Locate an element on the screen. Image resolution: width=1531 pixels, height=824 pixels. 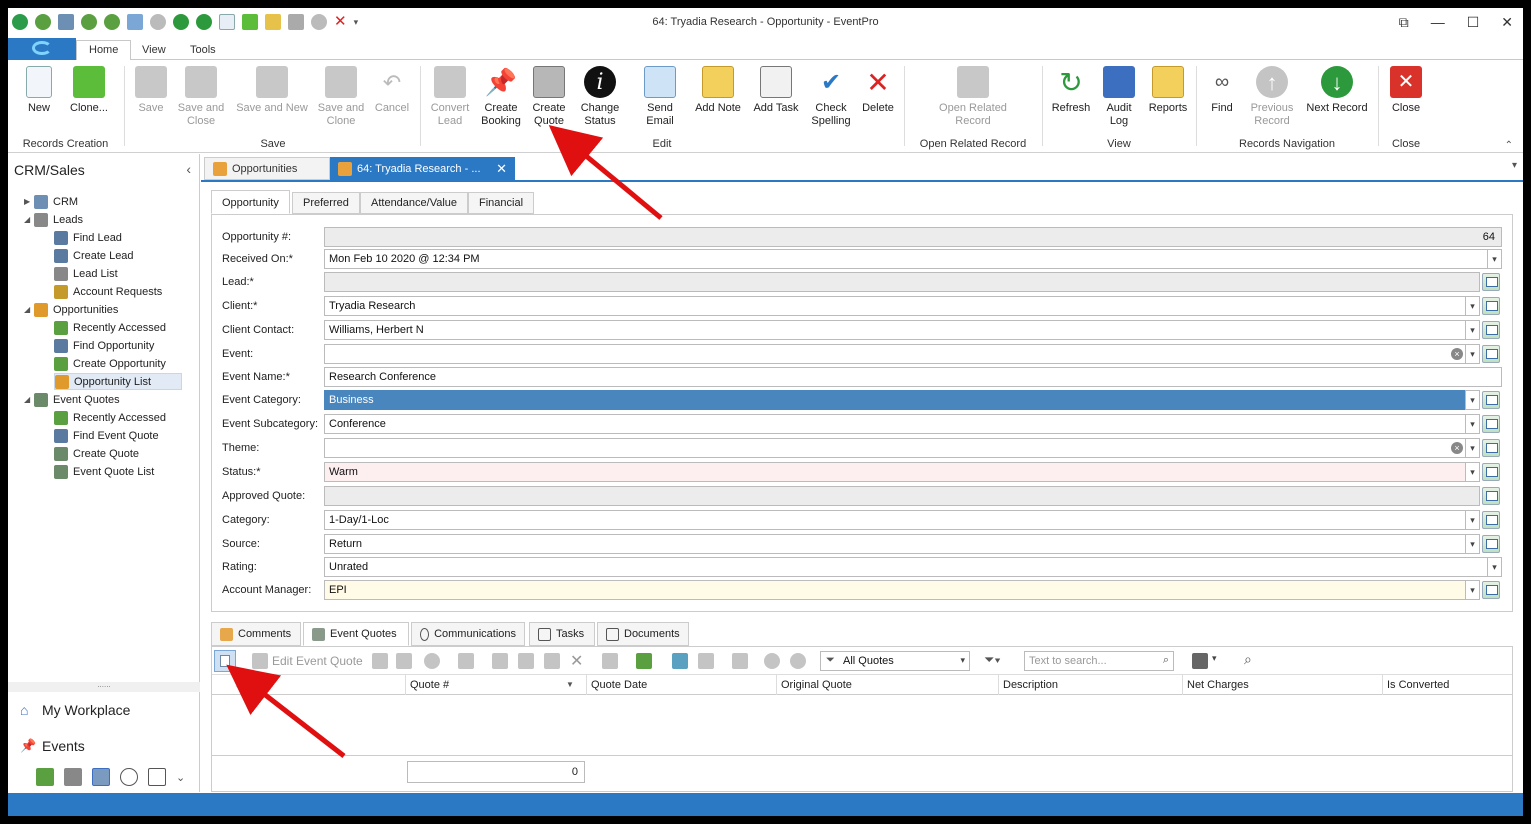
arrow-to-new-quote-button is located at coordinates (286, 711).